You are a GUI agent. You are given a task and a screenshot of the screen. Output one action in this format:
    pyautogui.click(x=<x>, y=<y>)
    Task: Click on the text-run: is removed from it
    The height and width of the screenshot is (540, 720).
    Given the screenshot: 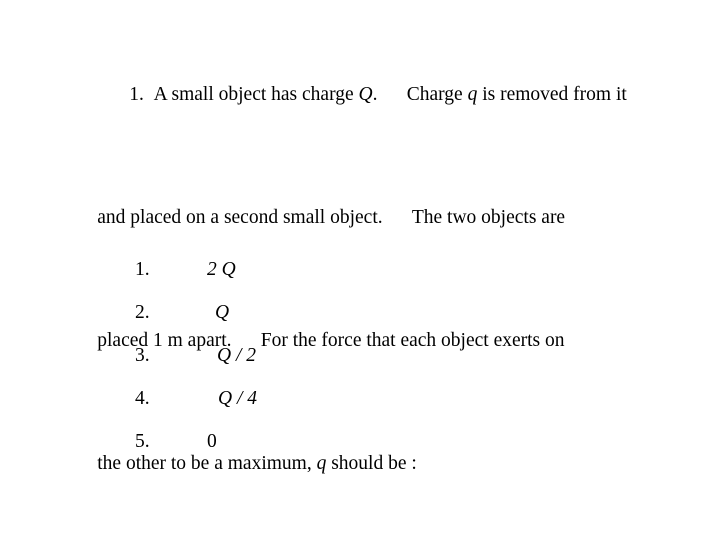 What is the action you would take?
    pyautogui.click(x=552, y=94)
    